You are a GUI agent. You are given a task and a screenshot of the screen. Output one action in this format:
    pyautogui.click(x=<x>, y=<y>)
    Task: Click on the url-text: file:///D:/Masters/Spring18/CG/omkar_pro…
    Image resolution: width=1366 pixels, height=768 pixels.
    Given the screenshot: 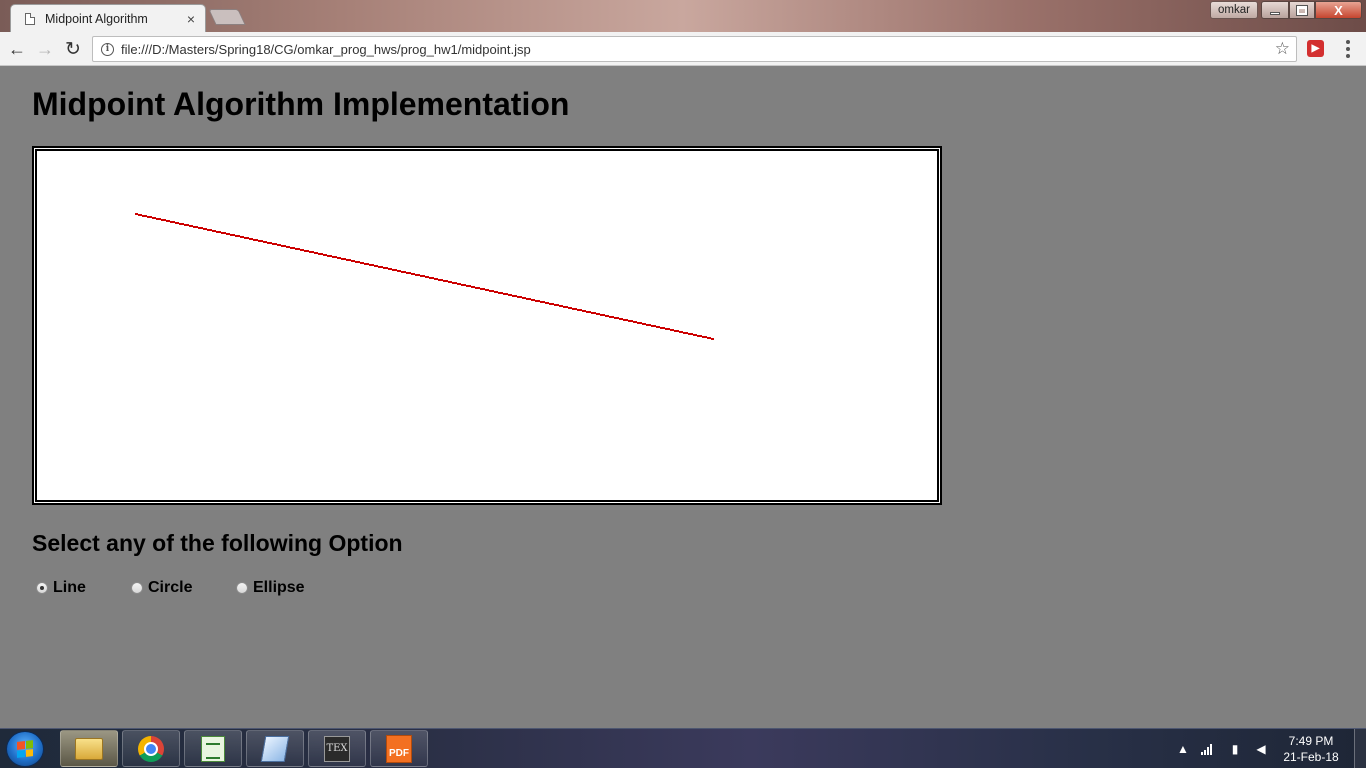 What is the action you would take?
    pyautogui.click(x=698, y=49)
    